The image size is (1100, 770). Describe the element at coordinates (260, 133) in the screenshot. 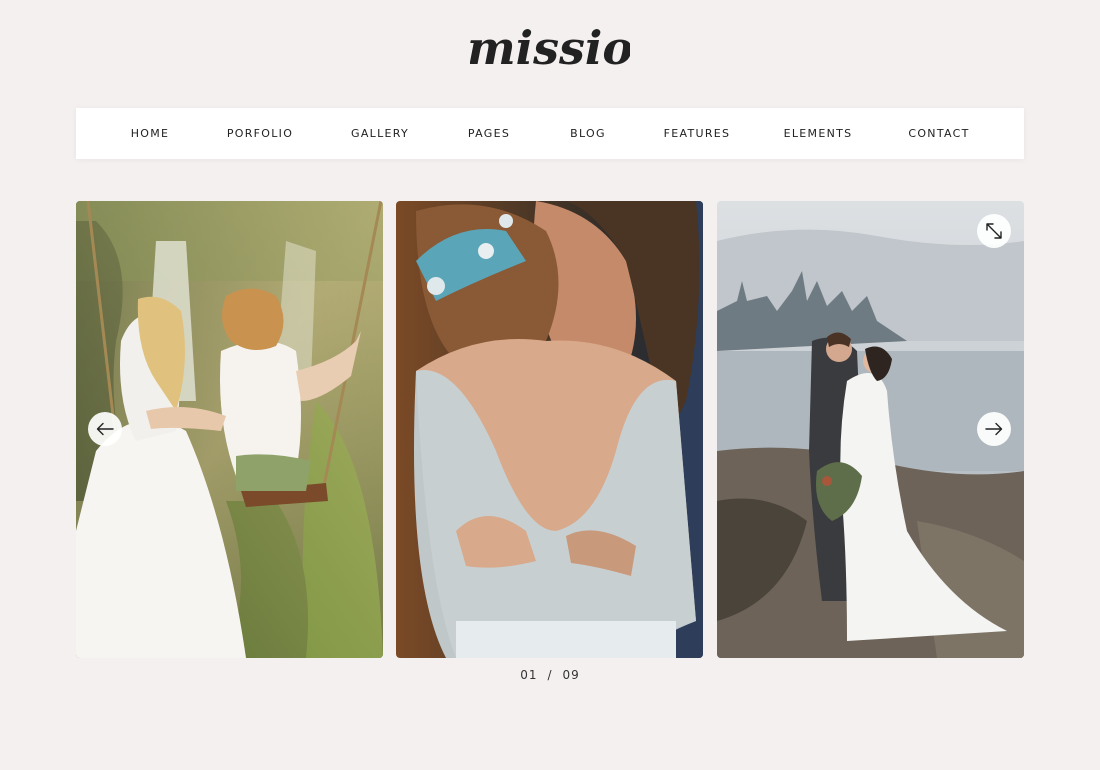

I see `nav-item-portfolio: PORFOLIO` at that location.